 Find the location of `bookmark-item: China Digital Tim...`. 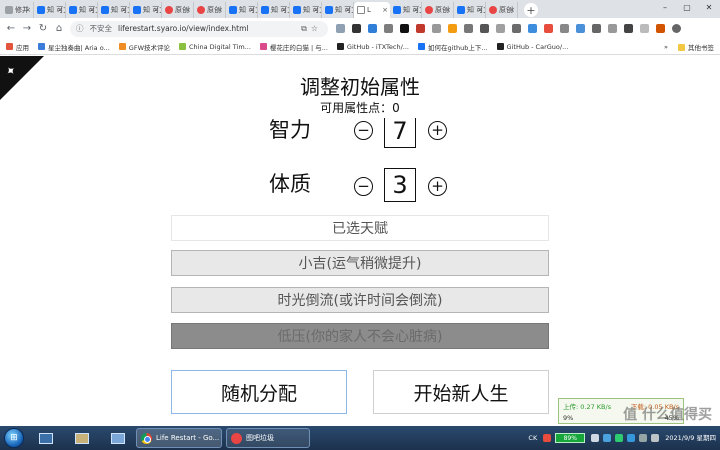

bookmark-item: China Digital Tim... is located at coordinates (215, 47).